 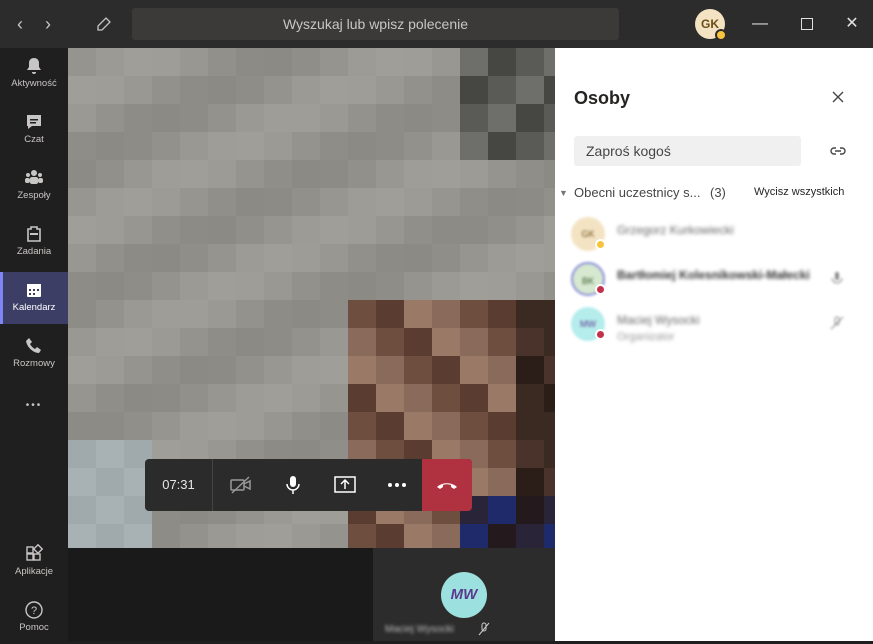 I want to click on participant-row: GK Grzegorz Kurkowiecki, so click(x=716, y=235).